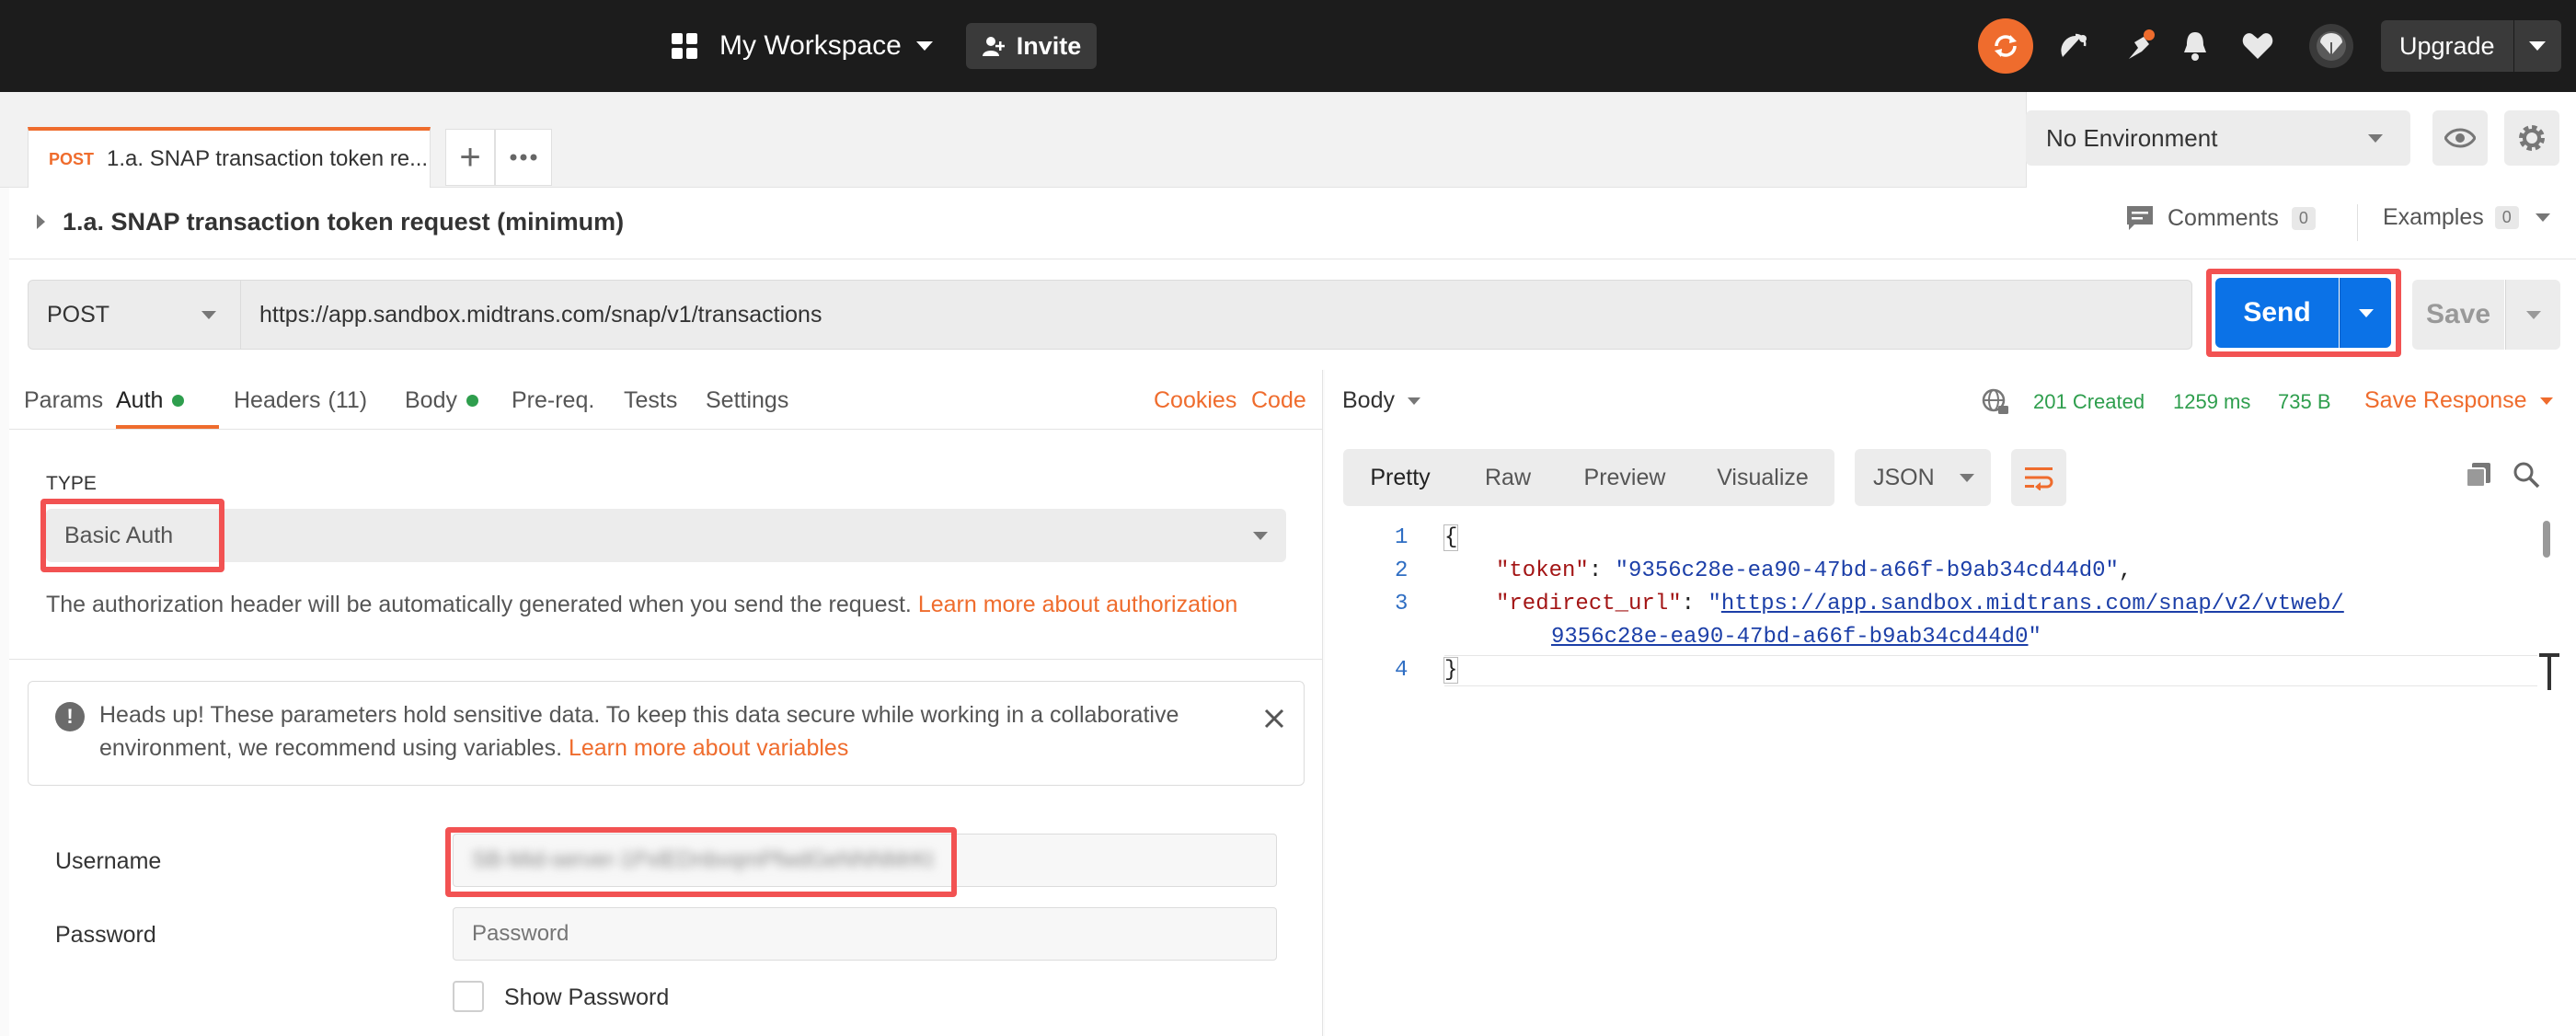 The height and width of the screenshot is (1036, 2576). I want to click on response-status: 201 Created, so click(2089, 402).